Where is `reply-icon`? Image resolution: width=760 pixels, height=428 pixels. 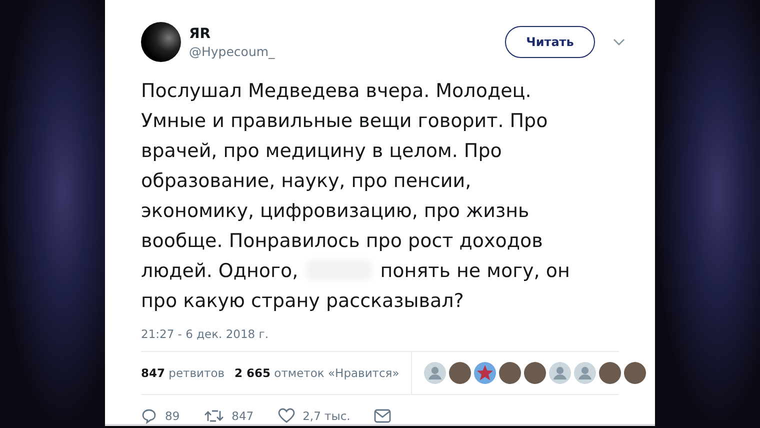 reply-icon is located at coordinates (149, 416).